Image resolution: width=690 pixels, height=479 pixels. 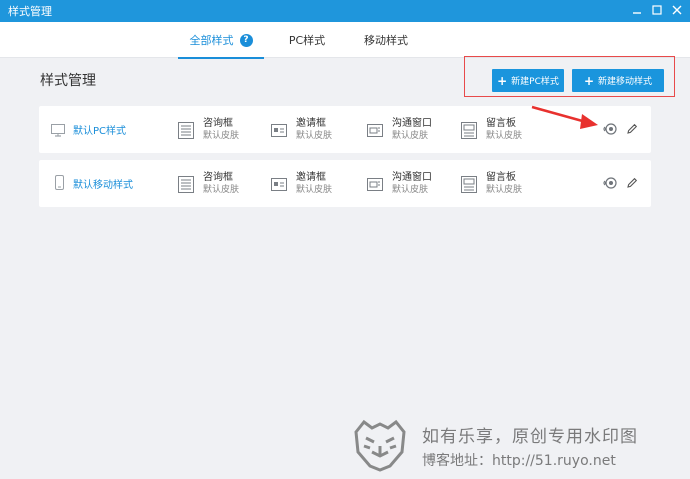 I want to click on mobile-icon, so click(x=59, y=184).